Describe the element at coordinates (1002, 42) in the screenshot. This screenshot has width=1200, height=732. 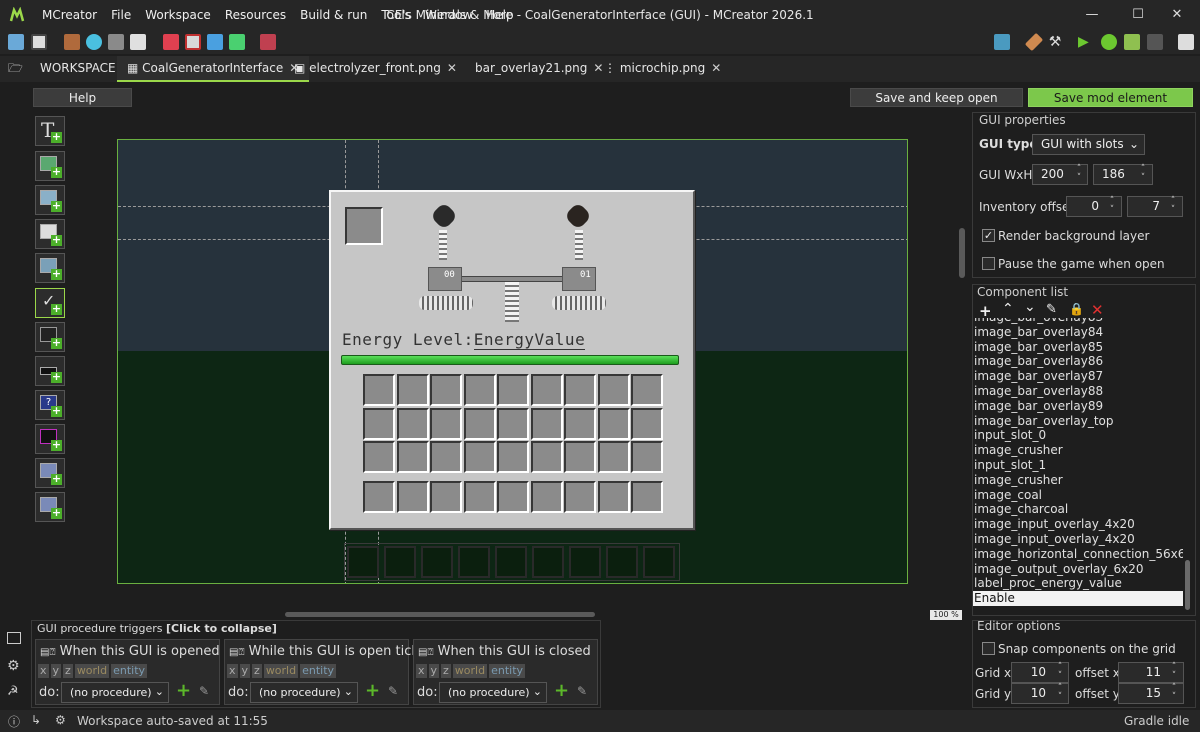
I see `folder-icon` at that location.